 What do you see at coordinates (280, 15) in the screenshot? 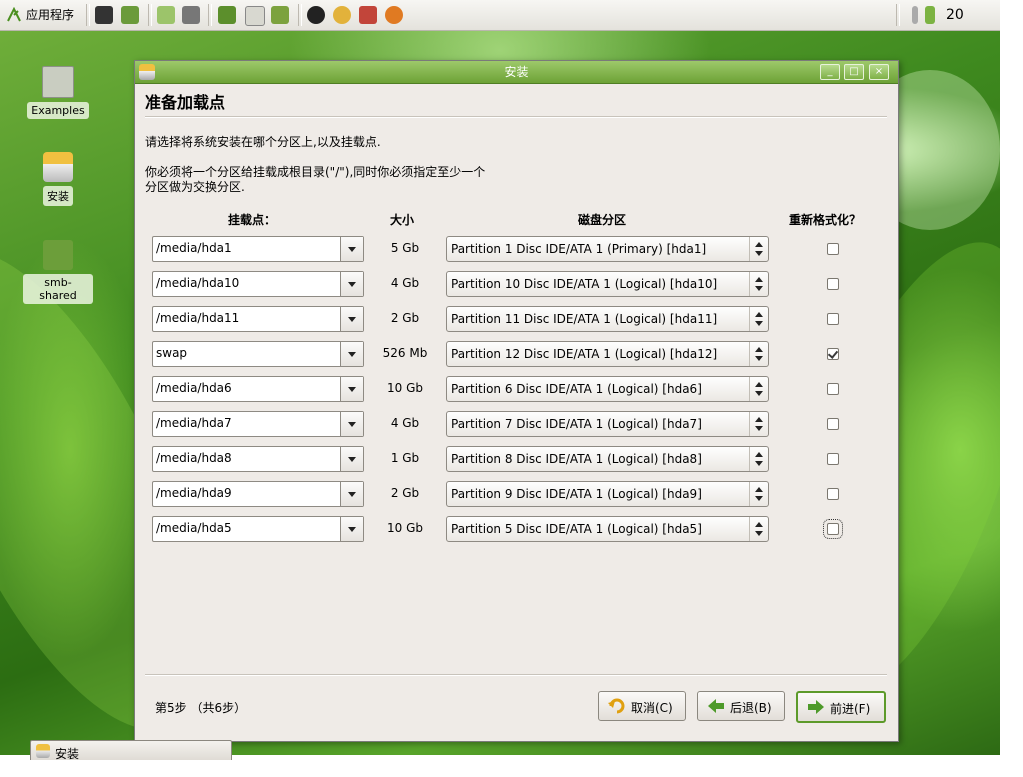
I see `book-icon` at bounding box center [280, 15].